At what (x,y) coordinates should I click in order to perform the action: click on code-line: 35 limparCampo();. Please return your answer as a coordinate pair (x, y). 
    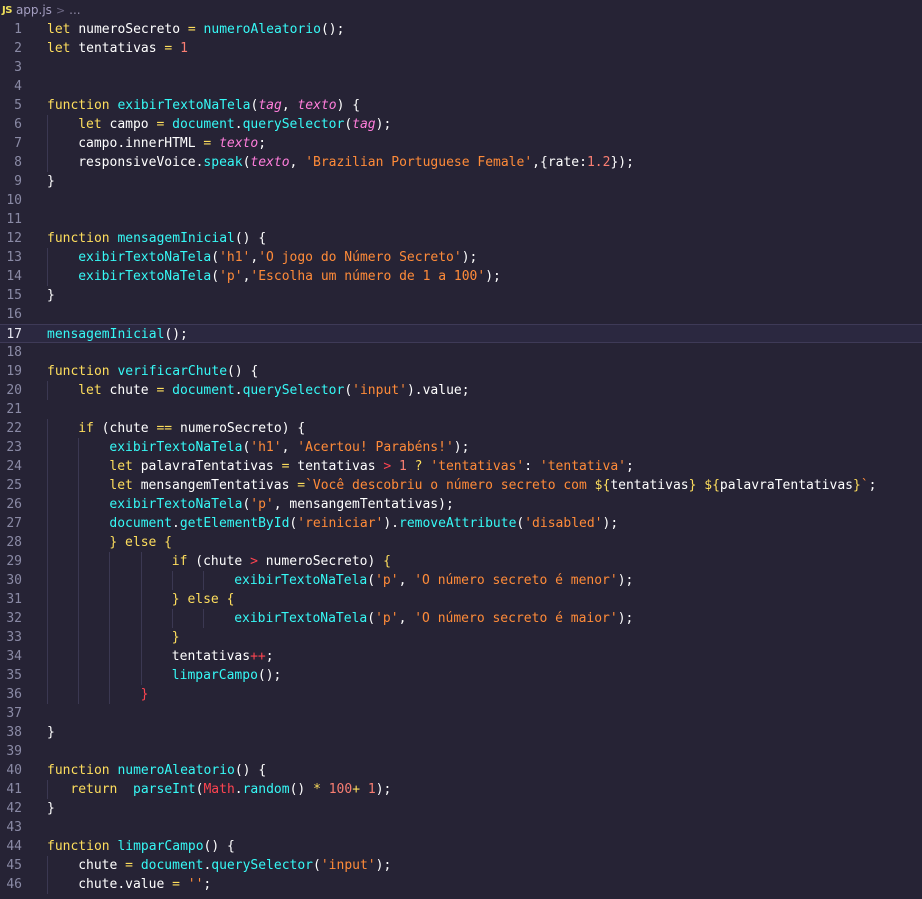
    Looking at the image, I should click on (461, 675).